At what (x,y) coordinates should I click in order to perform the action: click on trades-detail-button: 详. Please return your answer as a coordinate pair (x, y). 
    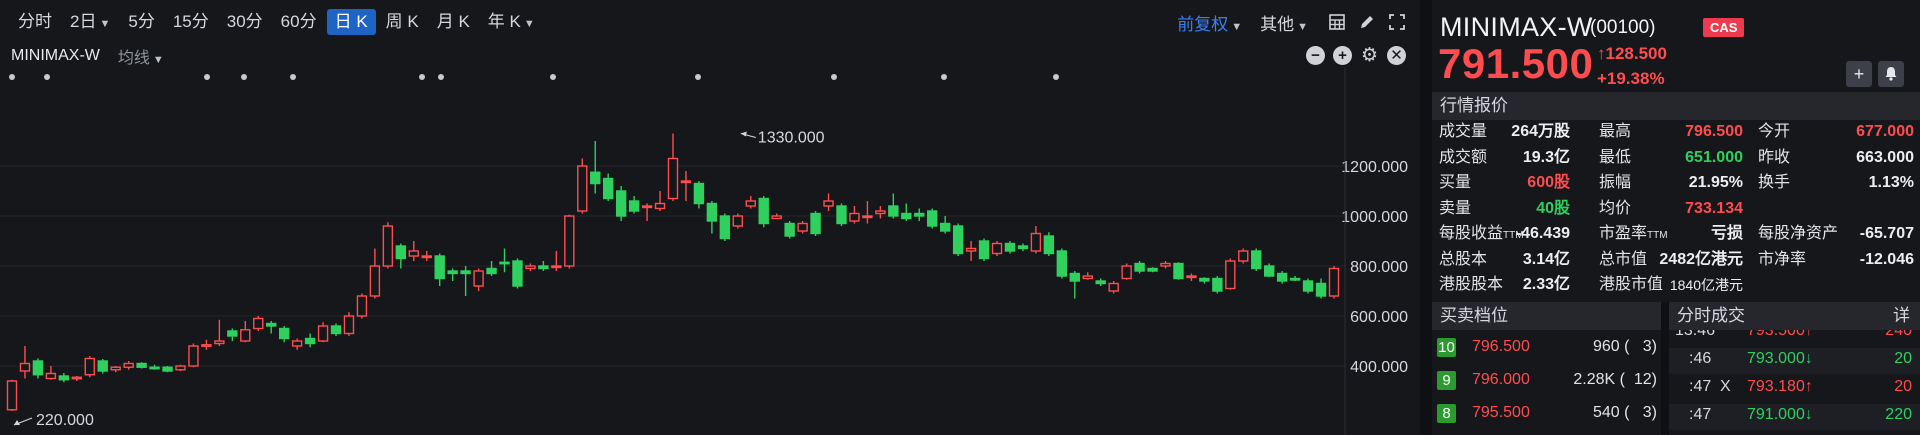
    Looking at the image, I should click on (1901, 316).